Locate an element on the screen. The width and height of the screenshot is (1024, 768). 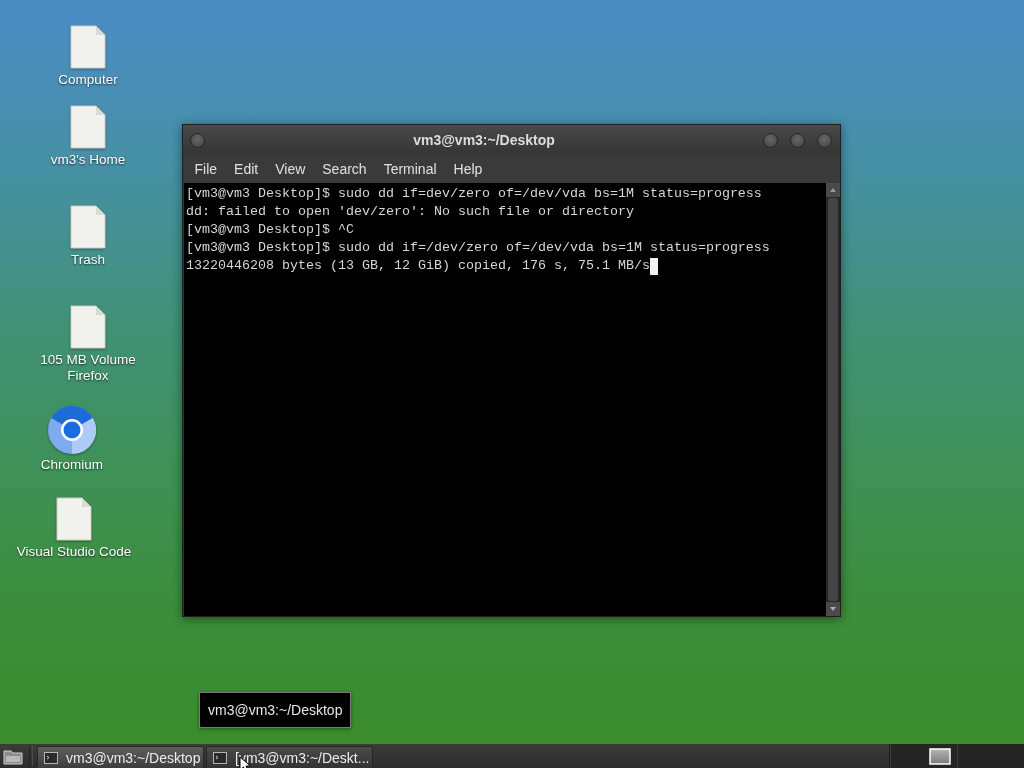
desktop-icon-label: Firefox is located at coordinates (88, 376).